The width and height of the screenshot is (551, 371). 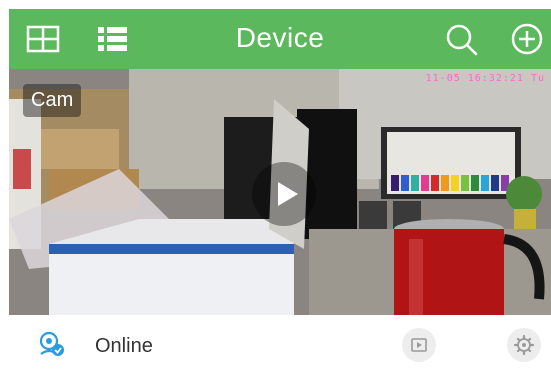 I want to click on camera-name-label: Cam, so click(x=52, y=100).